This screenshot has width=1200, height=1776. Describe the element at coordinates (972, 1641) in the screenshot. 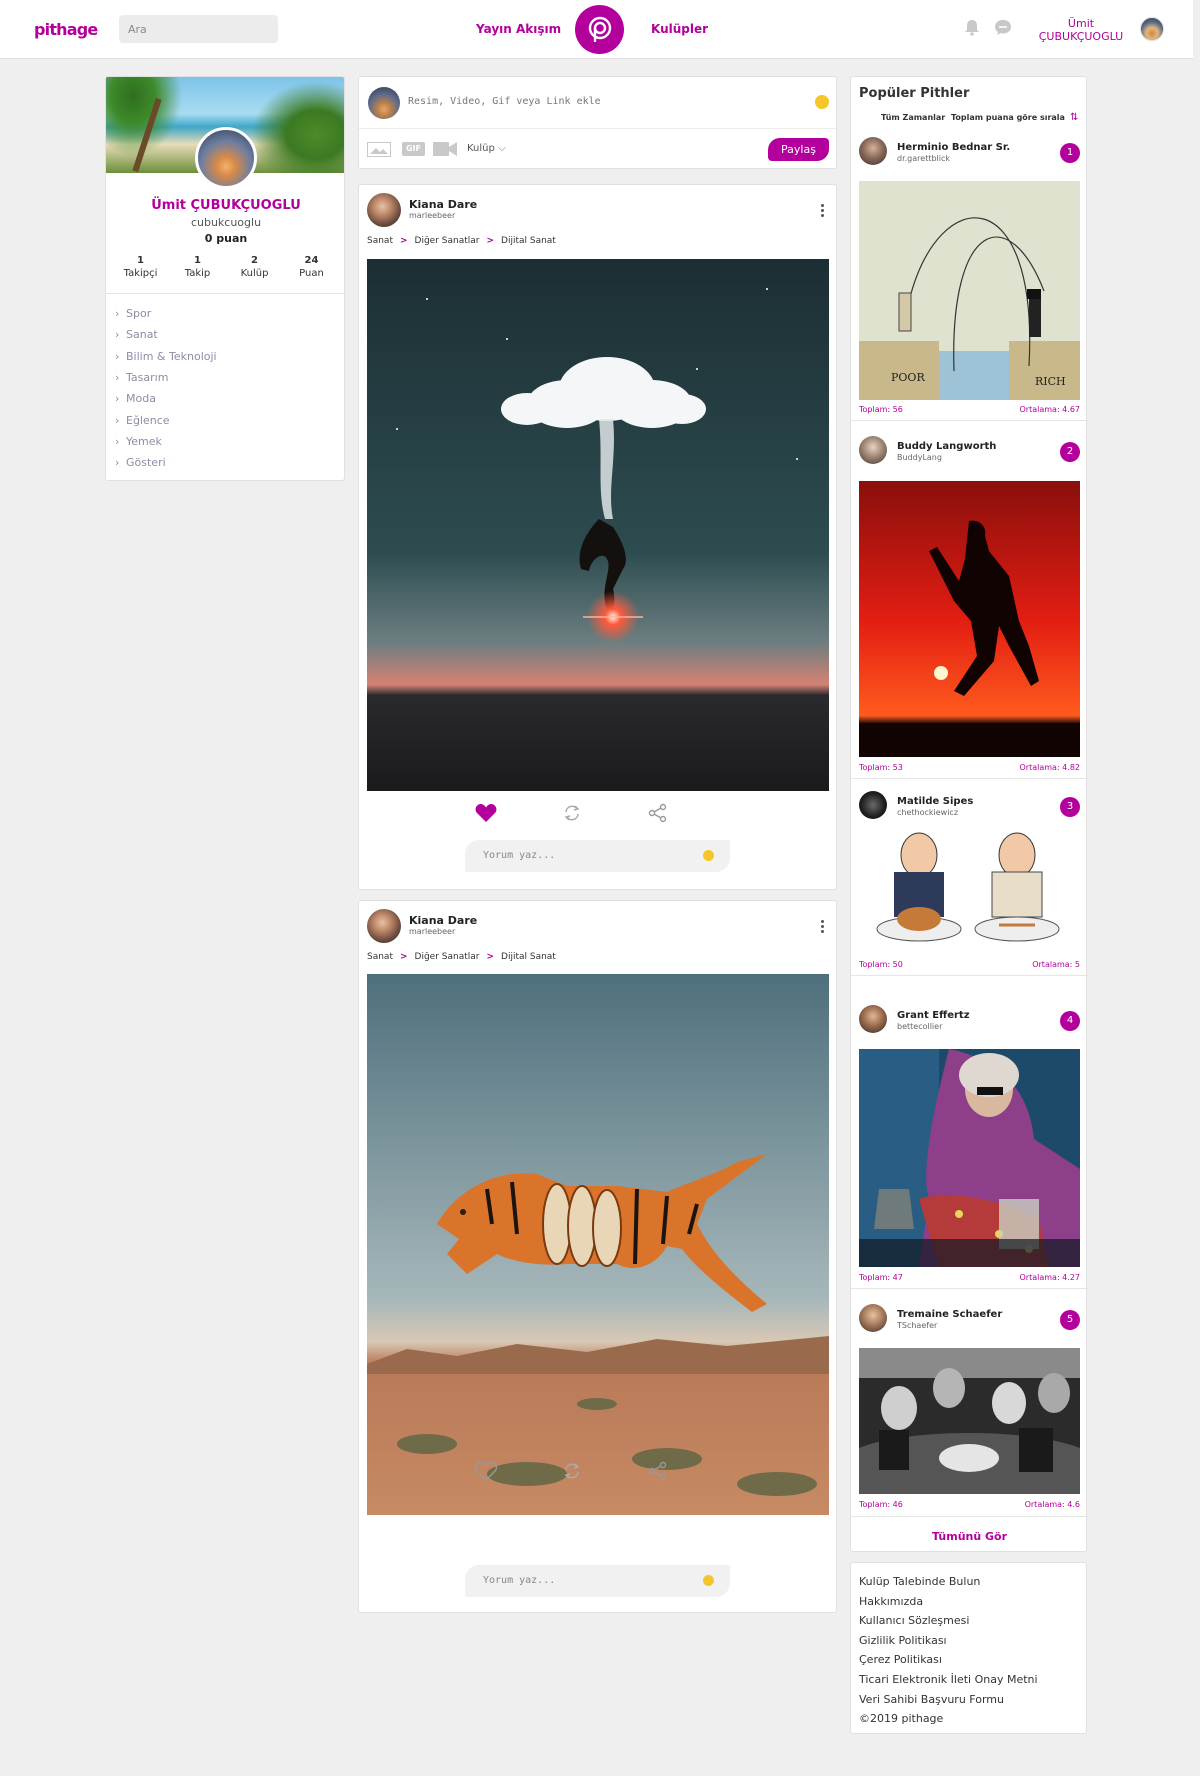

I see `footer-link: Gizlilik Politikası` at that location.